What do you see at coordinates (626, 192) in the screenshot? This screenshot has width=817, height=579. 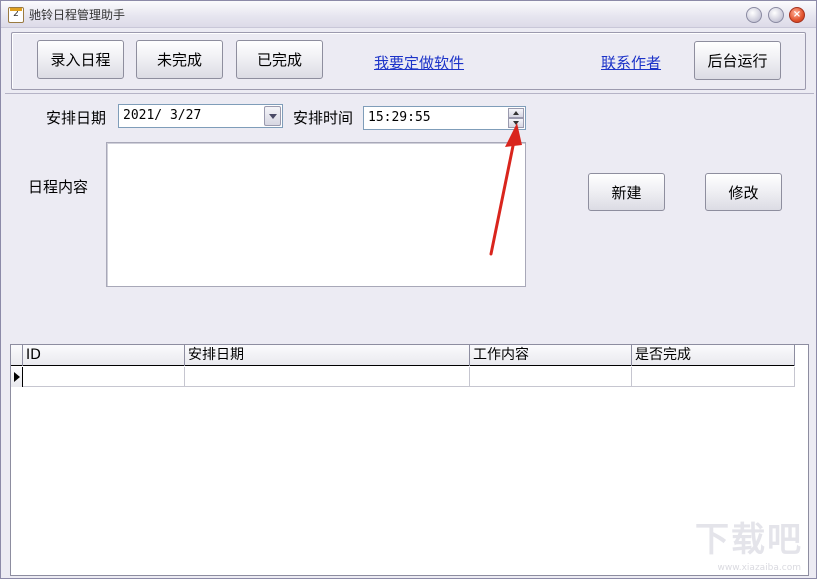 I see `new-button: 新建` at bounding box center [626, 192].